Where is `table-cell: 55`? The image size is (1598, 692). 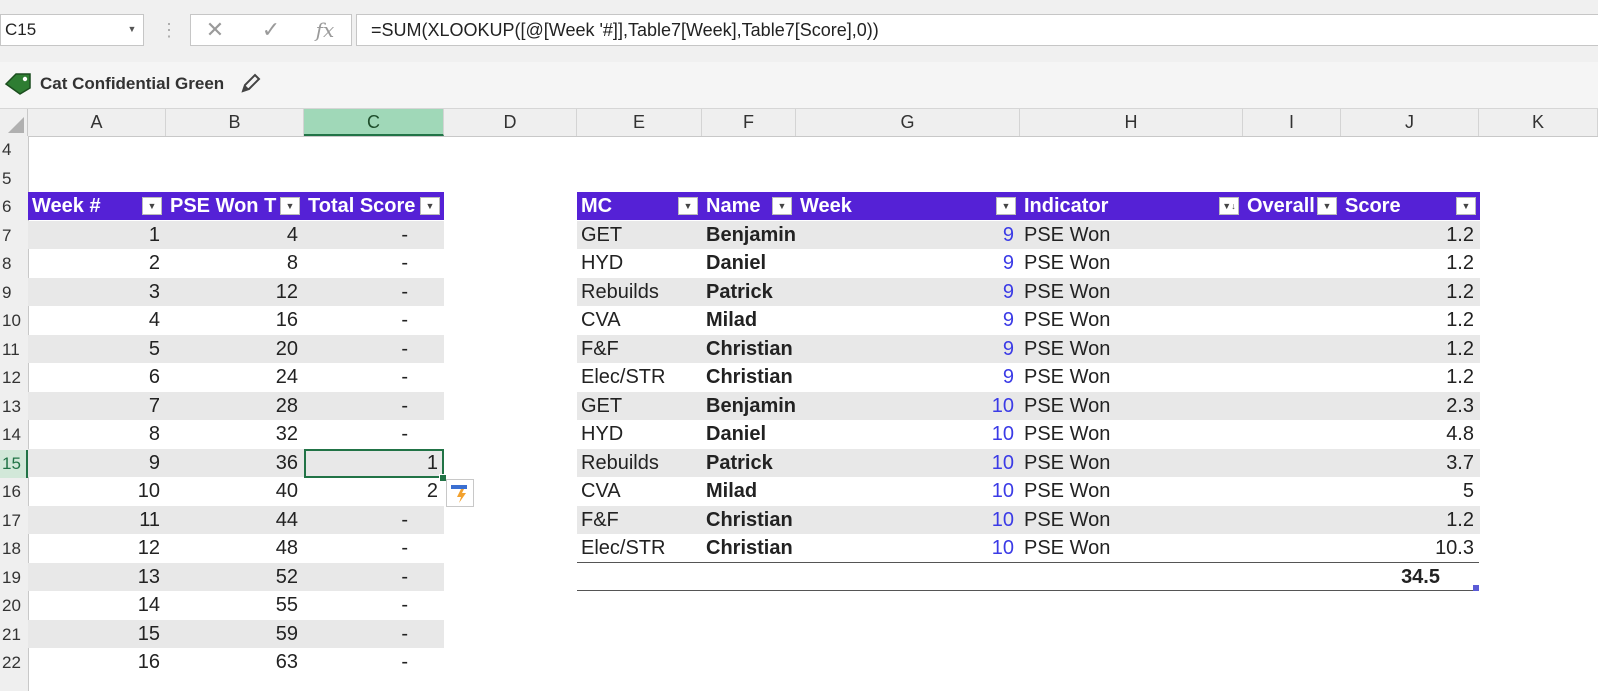
table-cell: 55 is located at coordinates (235, 605).